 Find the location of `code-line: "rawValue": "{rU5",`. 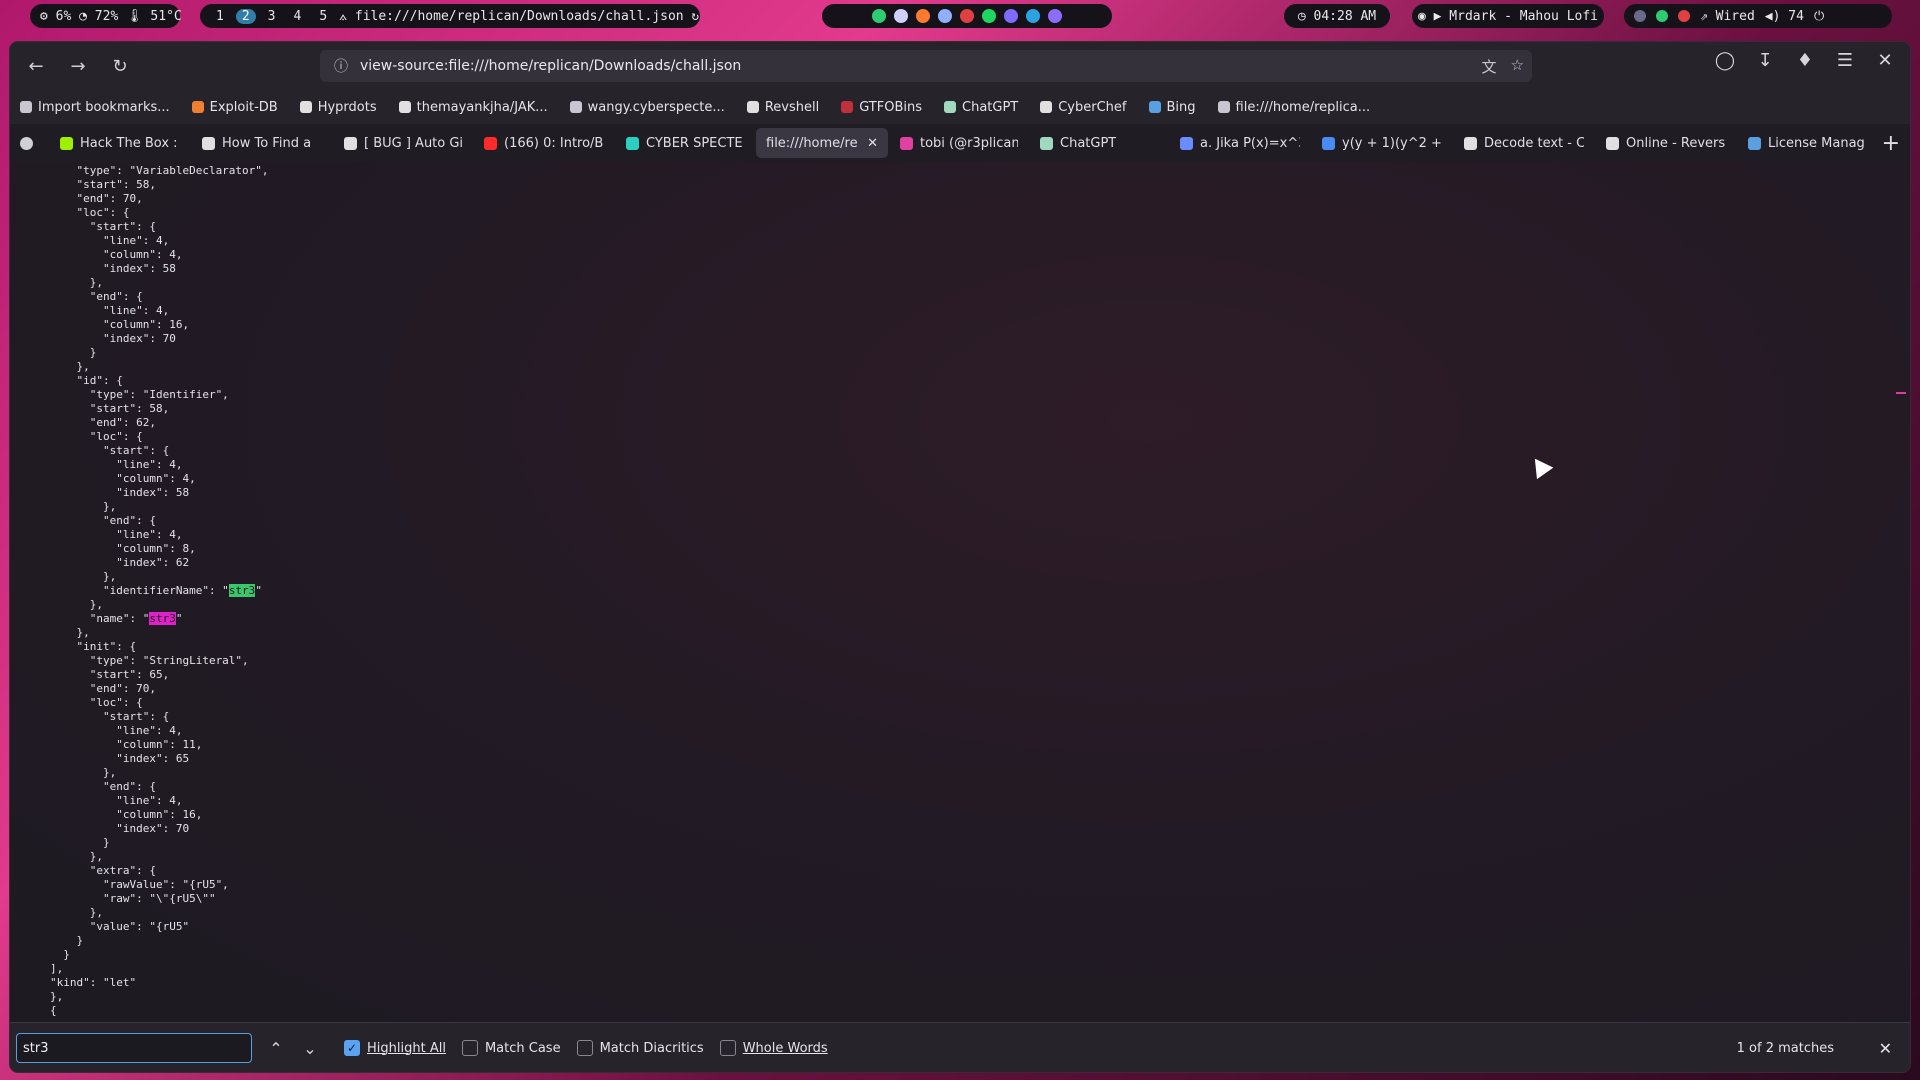

code-line: "rawValue": "{rU5", is located at coordinates (139, 884).